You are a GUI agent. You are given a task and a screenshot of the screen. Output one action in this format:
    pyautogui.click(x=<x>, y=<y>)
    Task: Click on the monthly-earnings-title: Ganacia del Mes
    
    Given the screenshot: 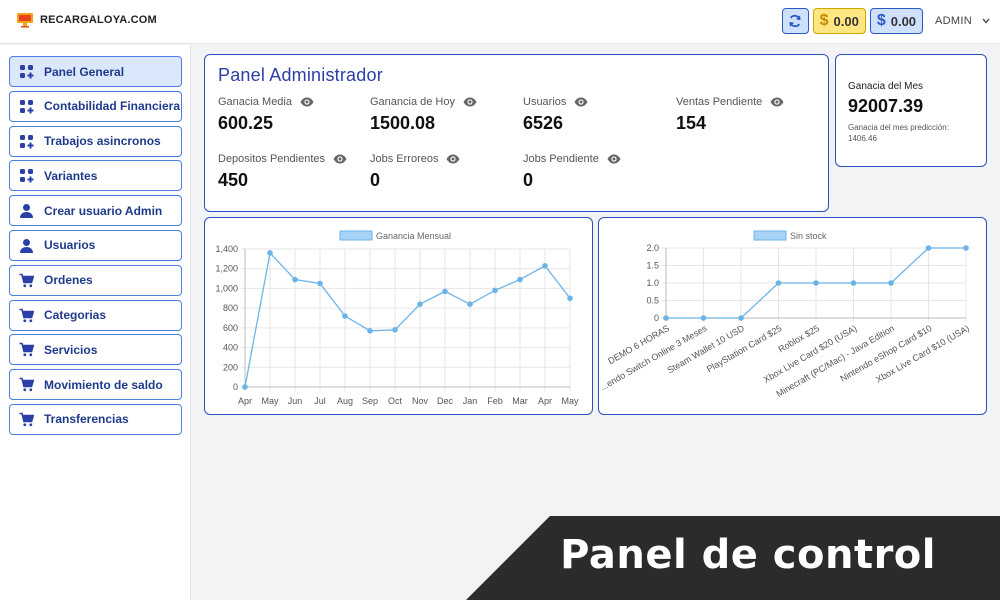 What is the action you would take?
    pyautogui.click(x=886, y=86)
    